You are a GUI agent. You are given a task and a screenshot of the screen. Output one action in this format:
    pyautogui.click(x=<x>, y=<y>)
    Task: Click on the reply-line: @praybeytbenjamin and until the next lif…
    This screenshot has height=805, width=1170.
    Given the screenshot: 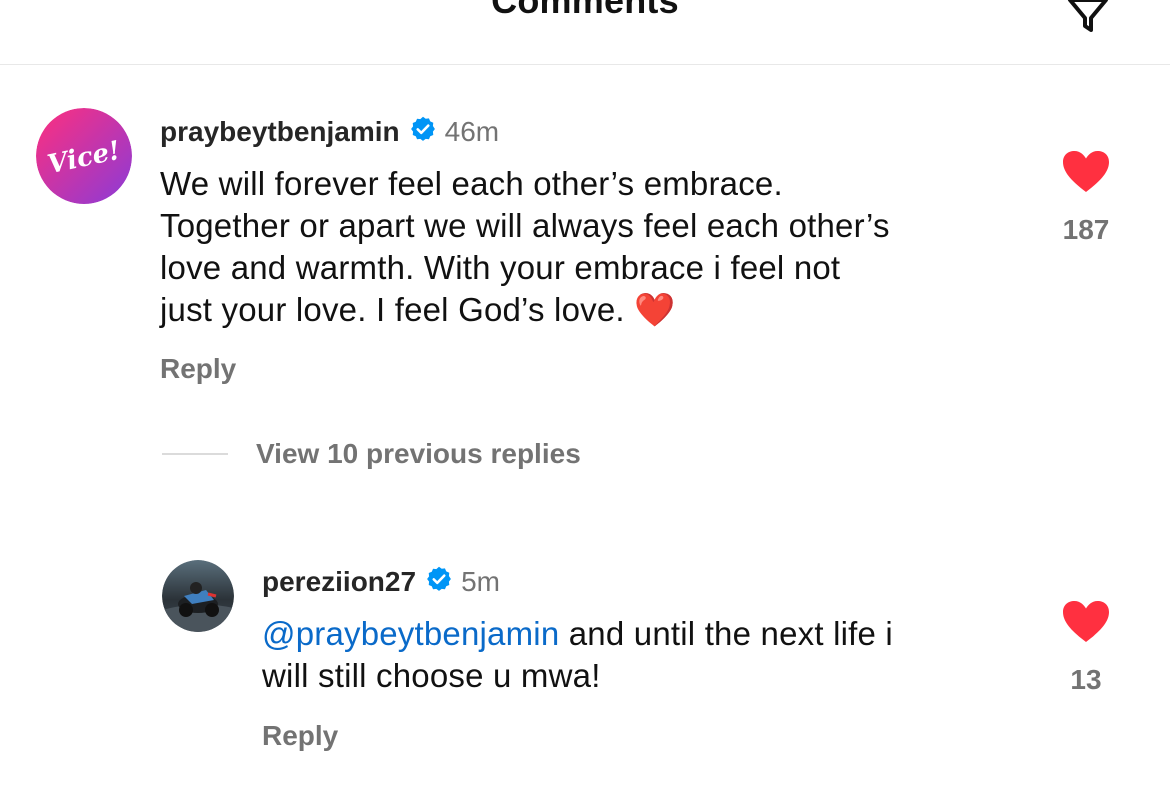 What is the action you would take?
    pyautogui.click(x=642, y=634)
    